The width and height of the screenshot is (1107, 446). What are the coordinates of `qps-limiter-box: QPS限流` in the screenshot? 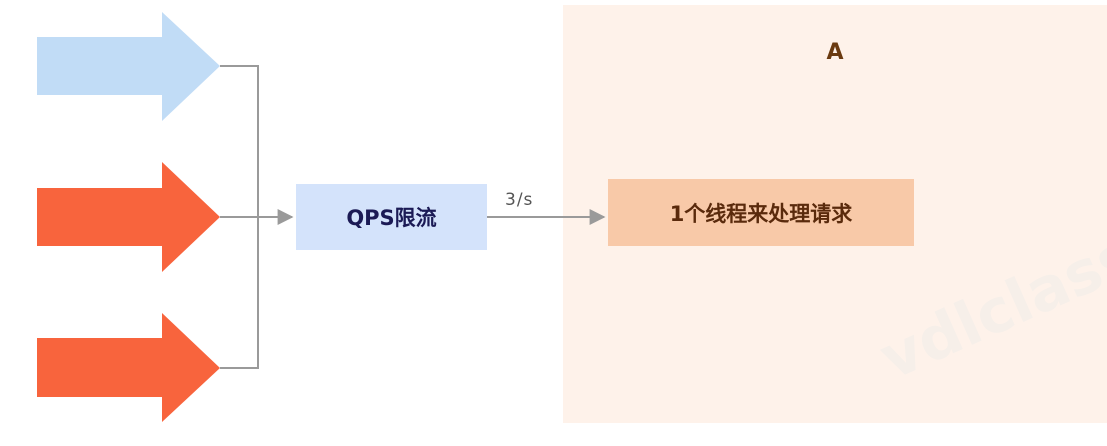 It's located at (391, 217).